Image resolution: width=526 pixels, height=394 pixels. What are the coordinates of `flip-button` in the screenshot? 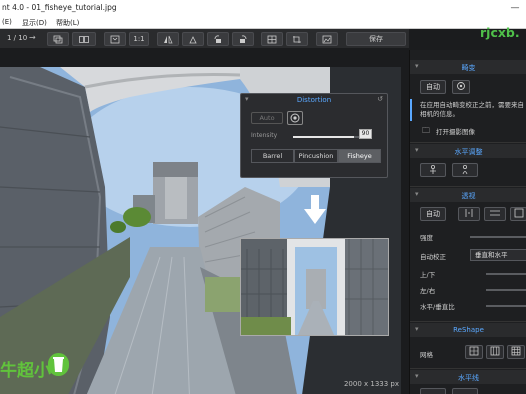 It's located at (168, 39).